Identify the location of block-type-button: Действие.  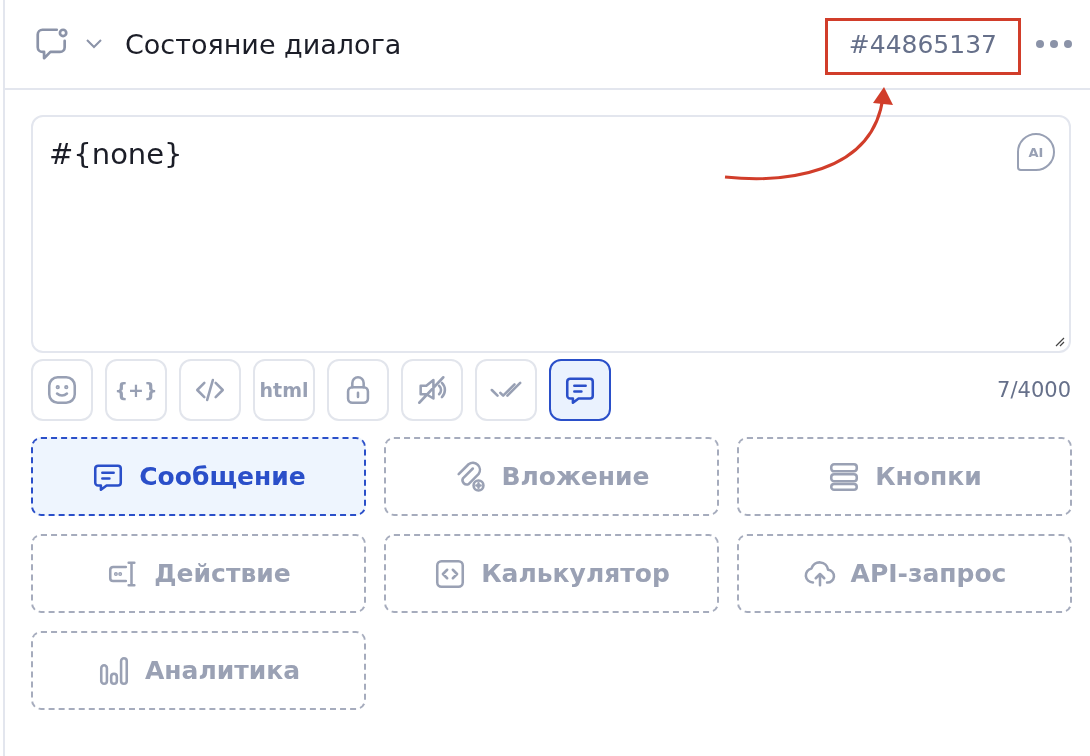
(198, 573).